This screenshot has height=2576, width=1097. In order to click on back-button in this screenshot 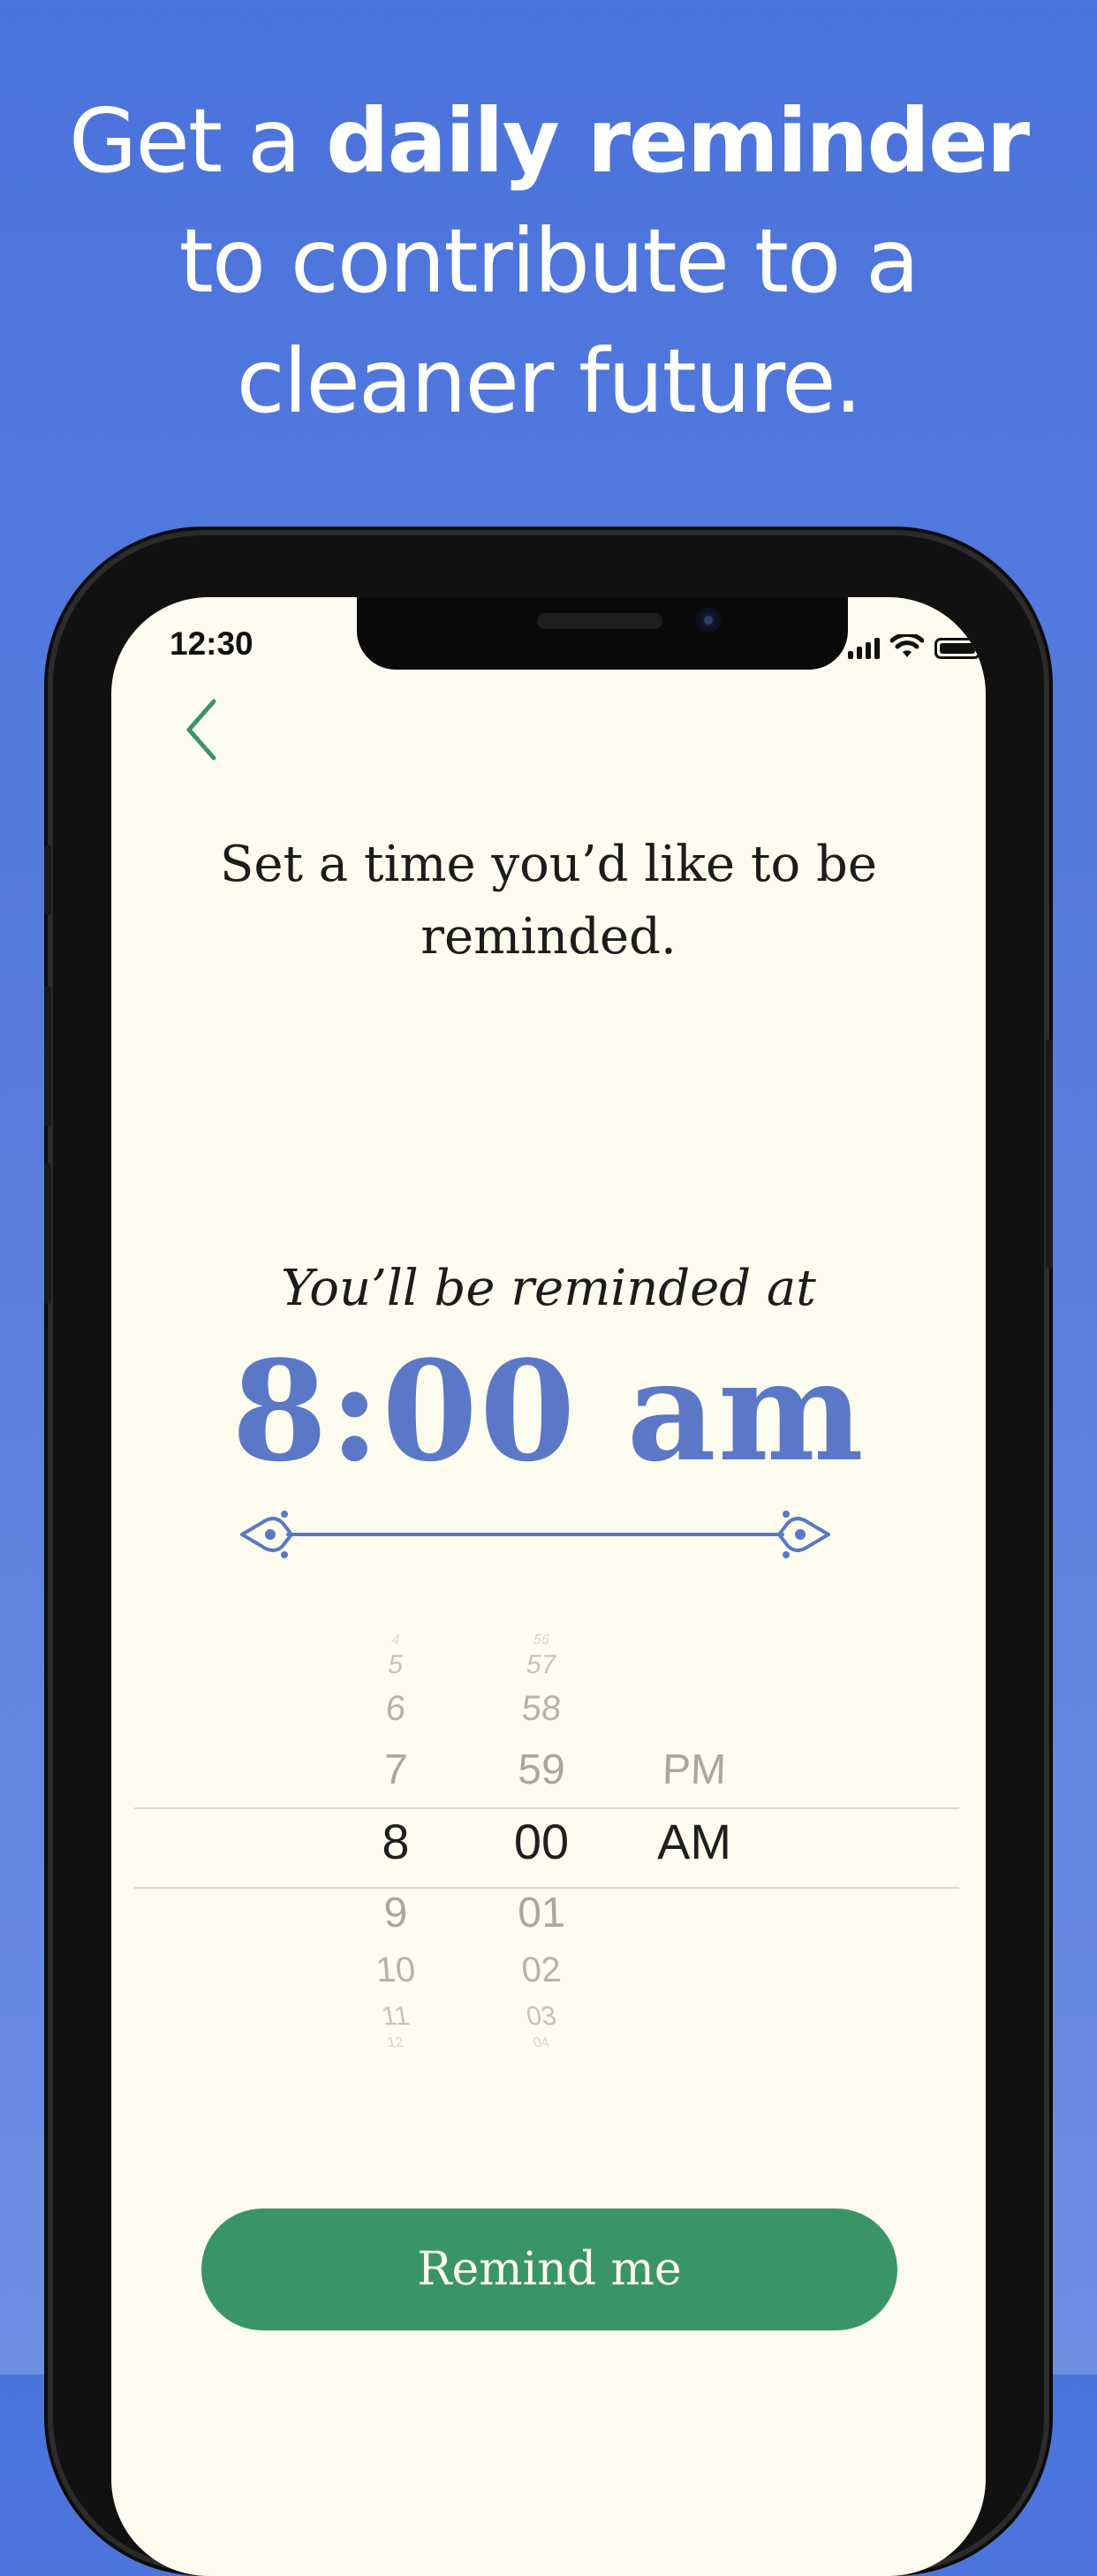, I will do `click(200, 729)`.